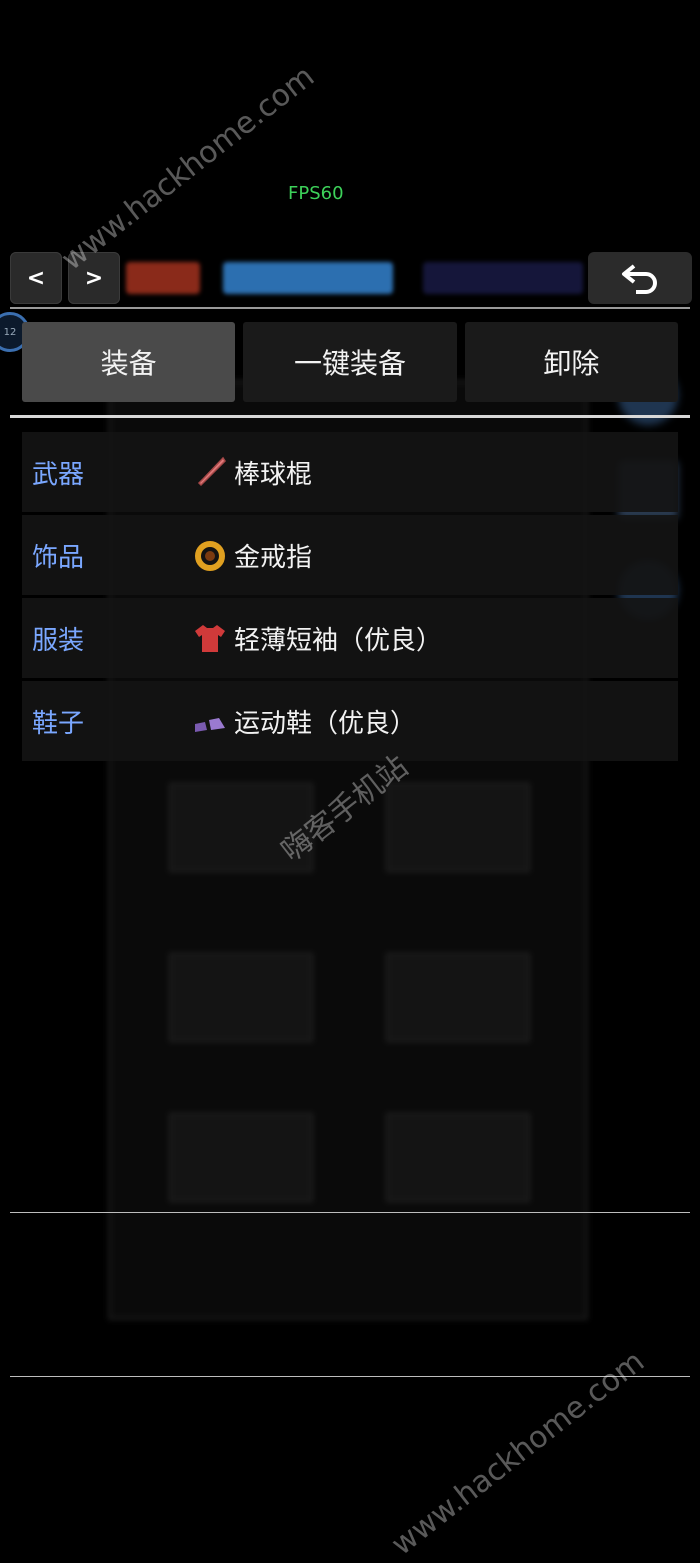 The image size is (700, 1563). I want to click on prev-button: <, so click(36, 278).